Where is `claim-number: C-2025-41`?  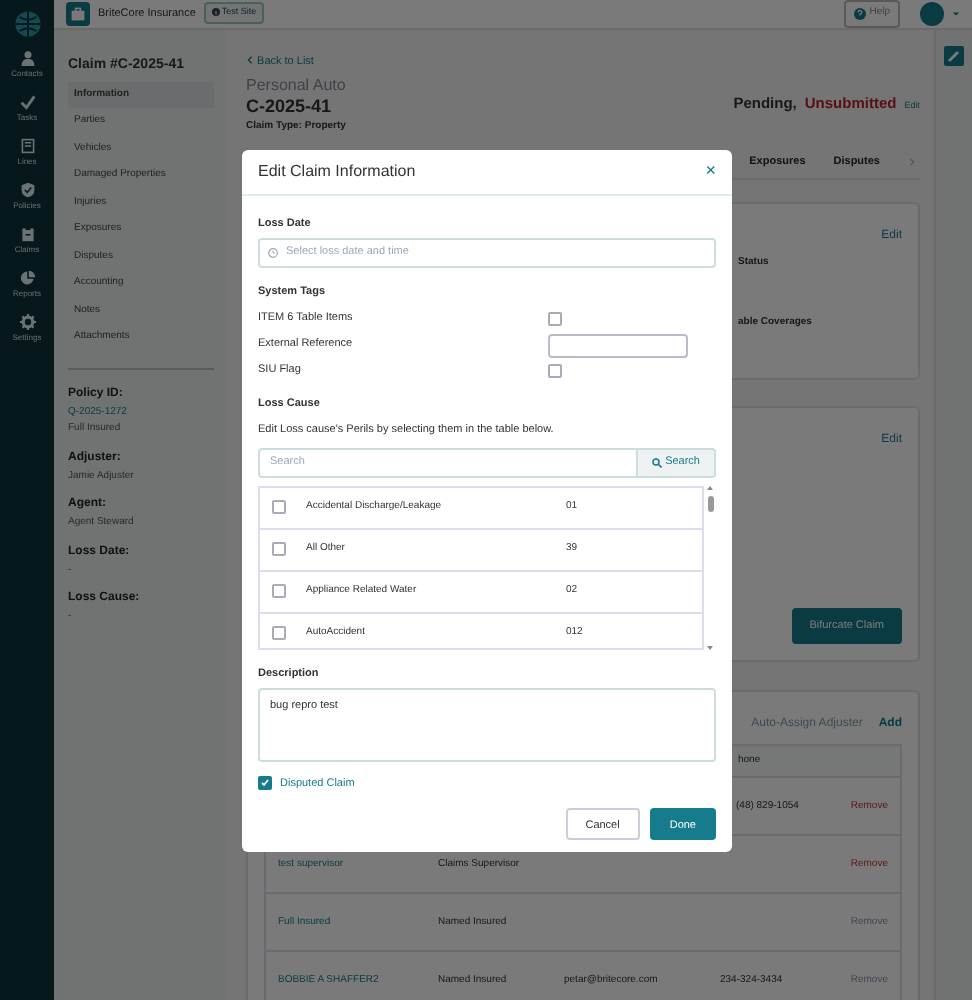
claim-number: C-2025-41 is located at coordinates (290, 106).